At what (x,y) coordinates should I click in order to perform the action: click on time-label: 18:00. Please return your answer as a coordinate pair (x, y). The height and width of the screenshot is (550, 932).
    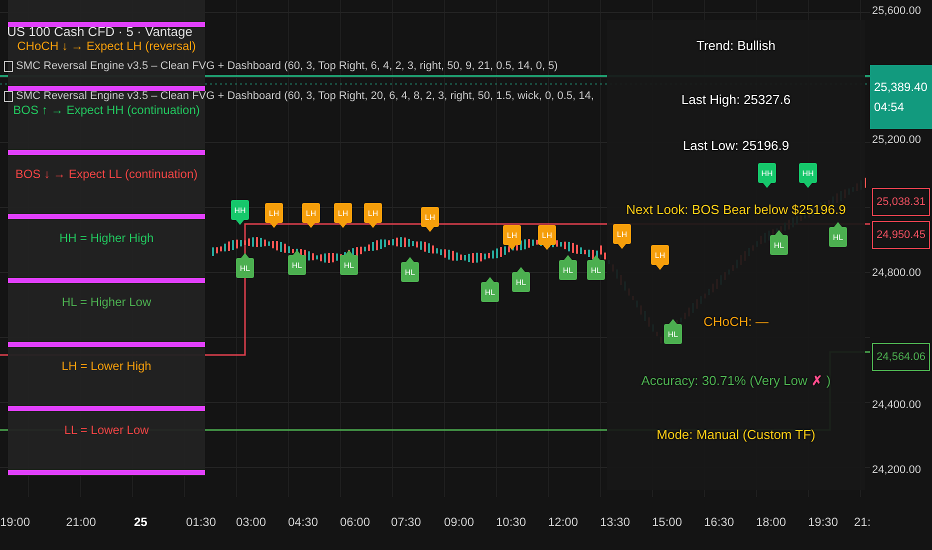
    Looking at the image, I should click on (771, 522).